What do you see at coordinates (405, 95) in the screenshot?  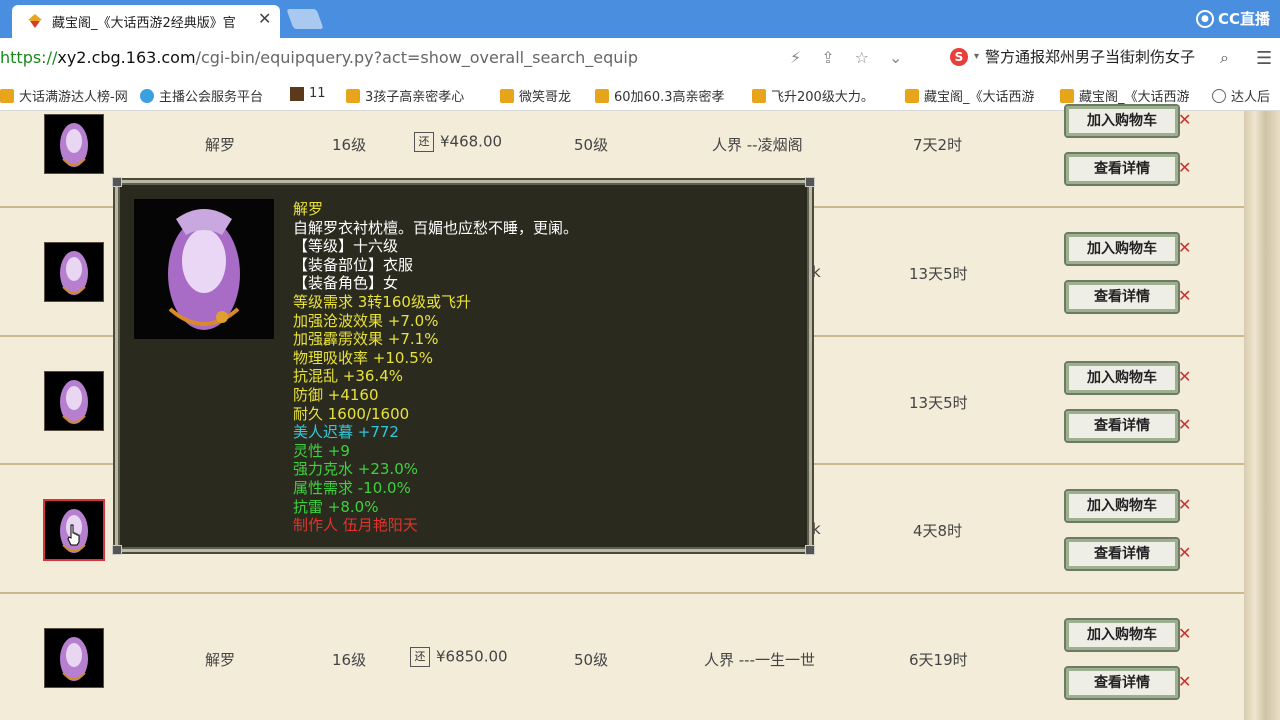 I see `bookmark-item: 3孩子高亲密孝心` at bounding box center [405, 95].